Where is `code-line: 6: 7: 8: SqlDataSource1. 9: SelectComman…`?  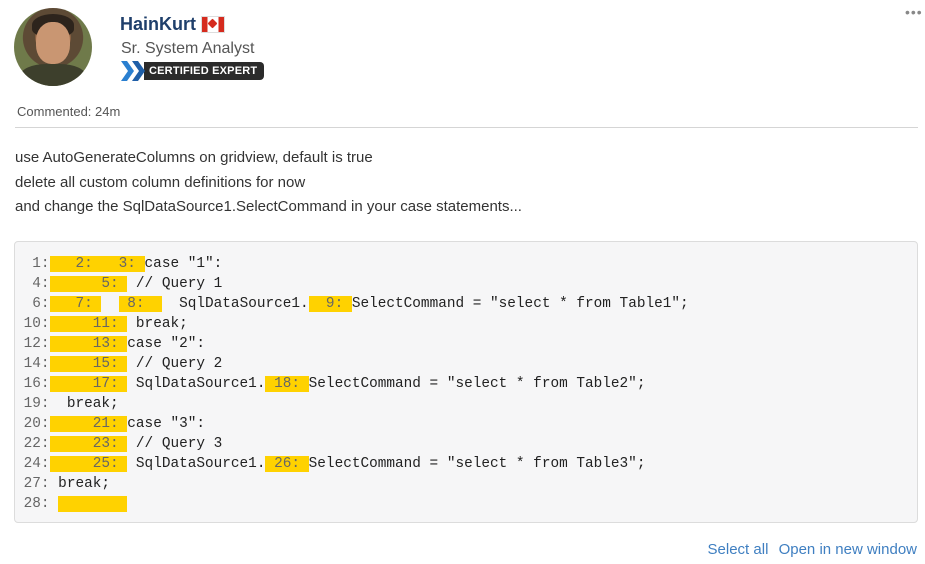 code-line: 6: 7: 8: SqlDataSource1. 9: SelectComman… is located at coordinates (466, 304).